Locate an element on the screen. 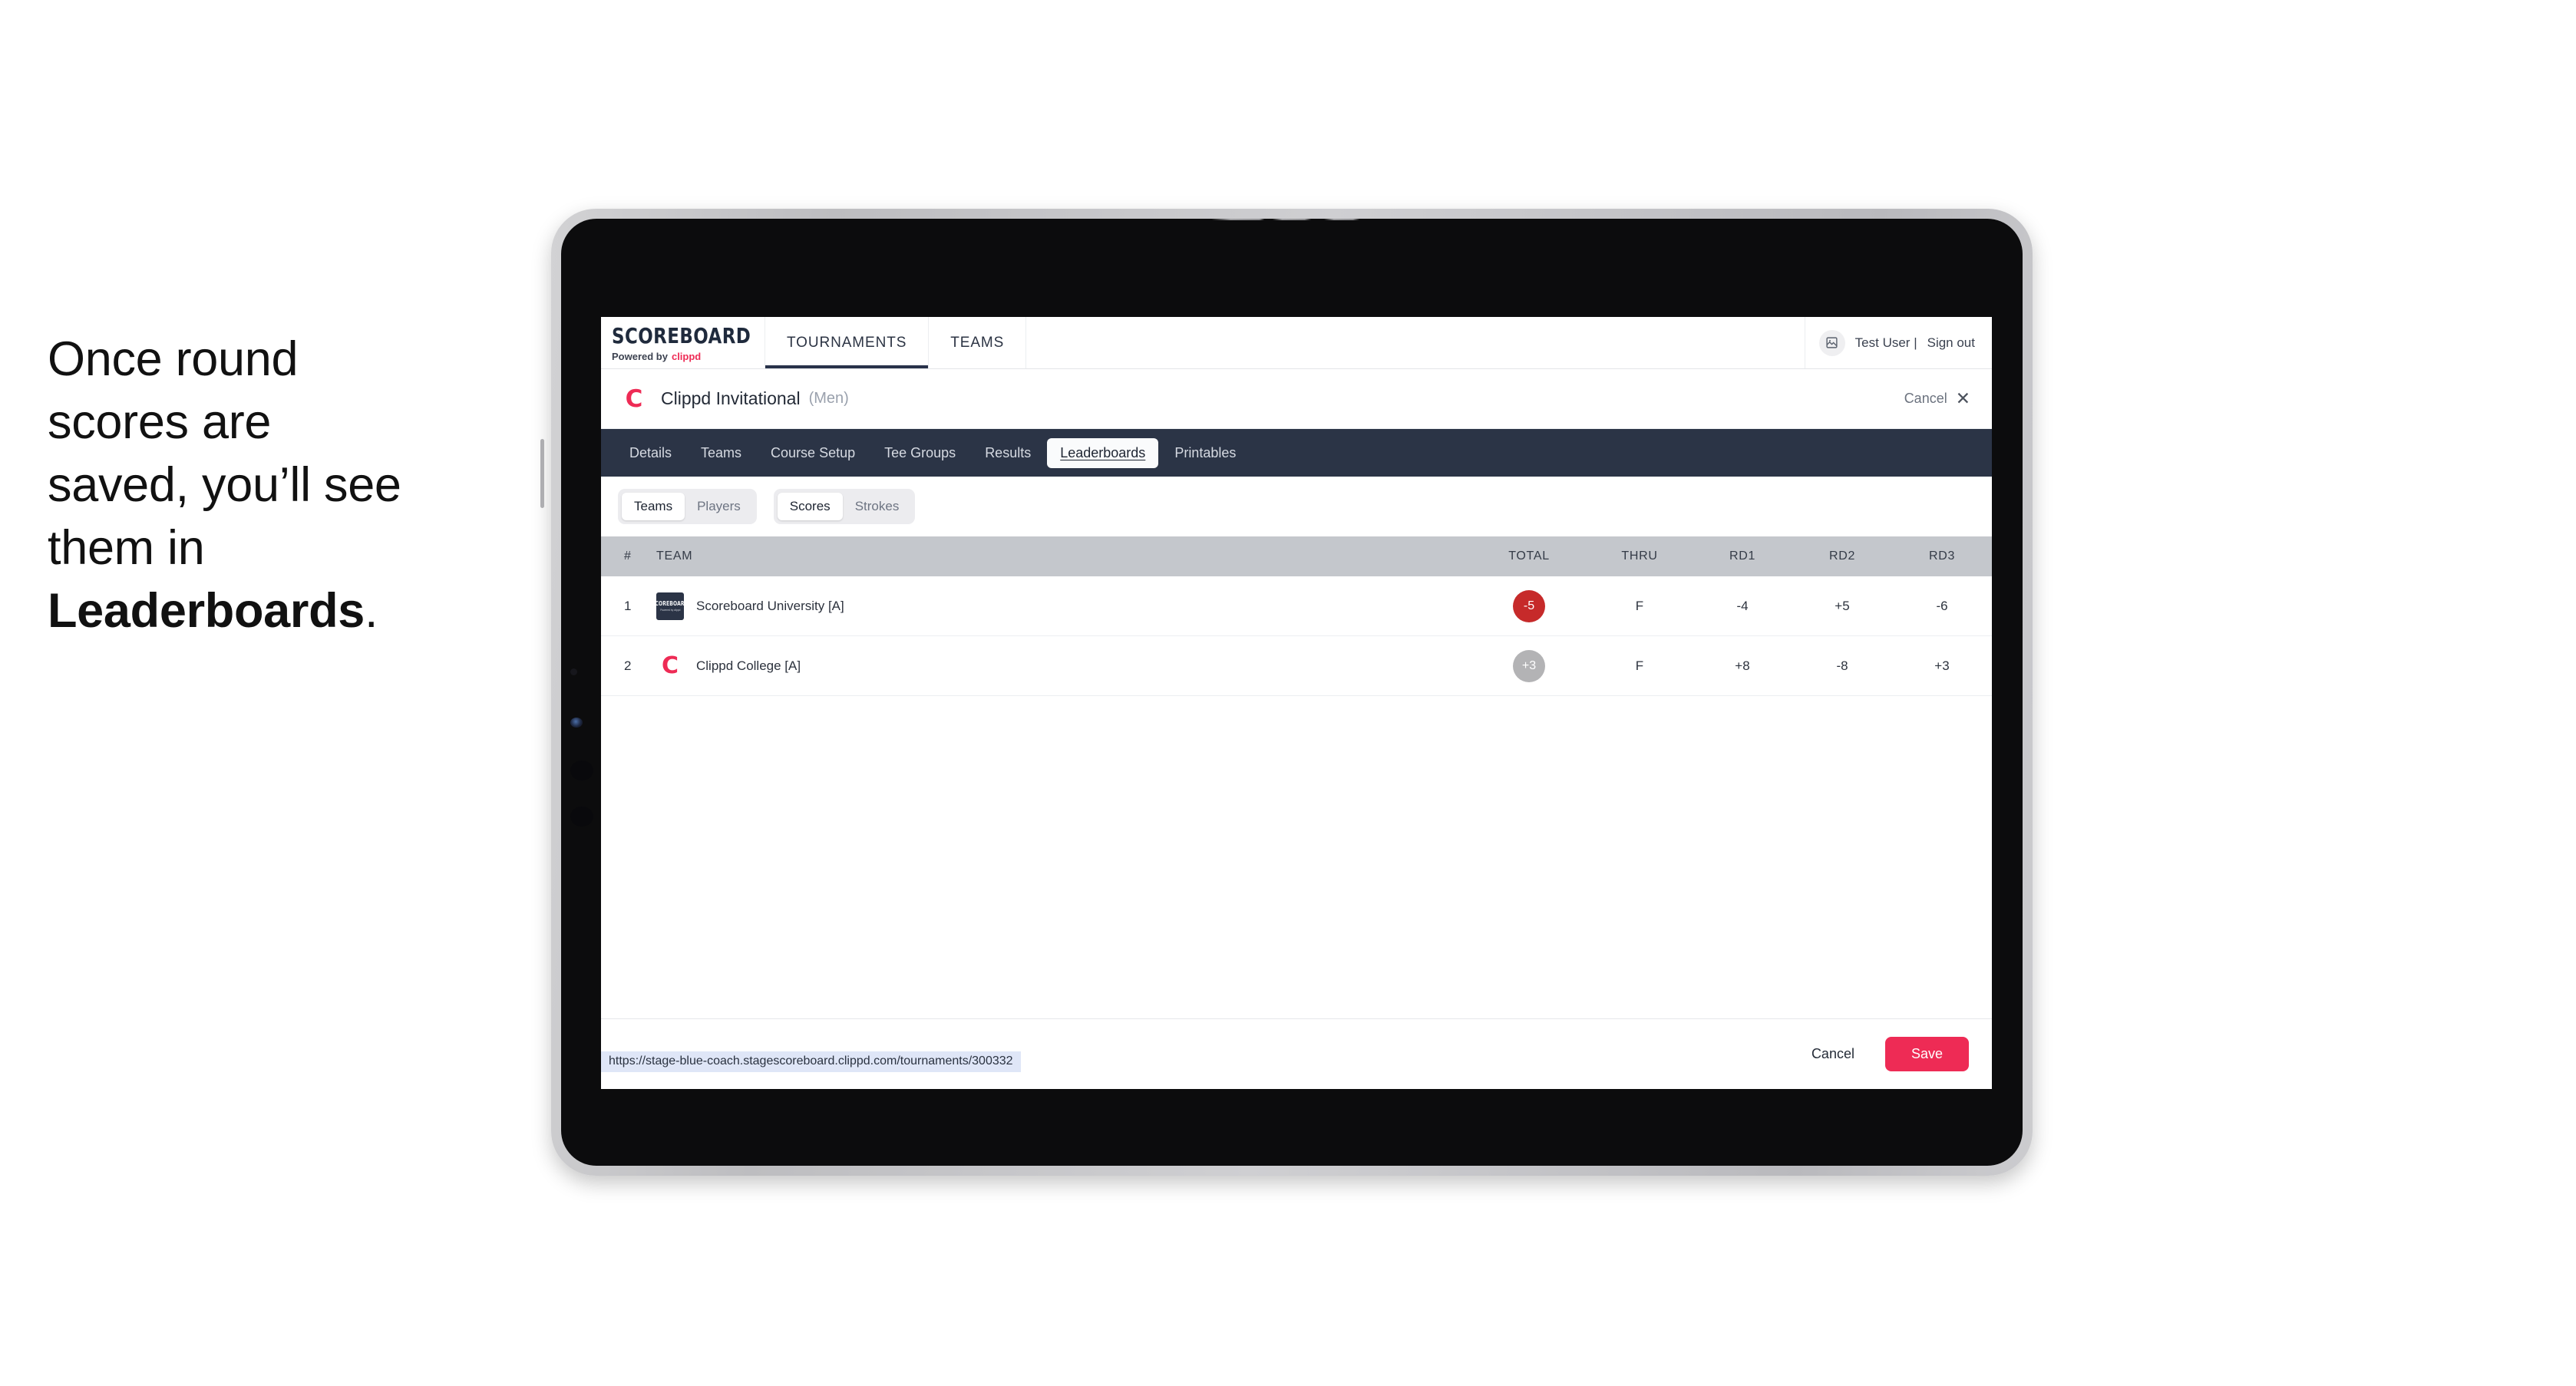  cancel-button: Cancel is located at coordinates (1833, 1054).